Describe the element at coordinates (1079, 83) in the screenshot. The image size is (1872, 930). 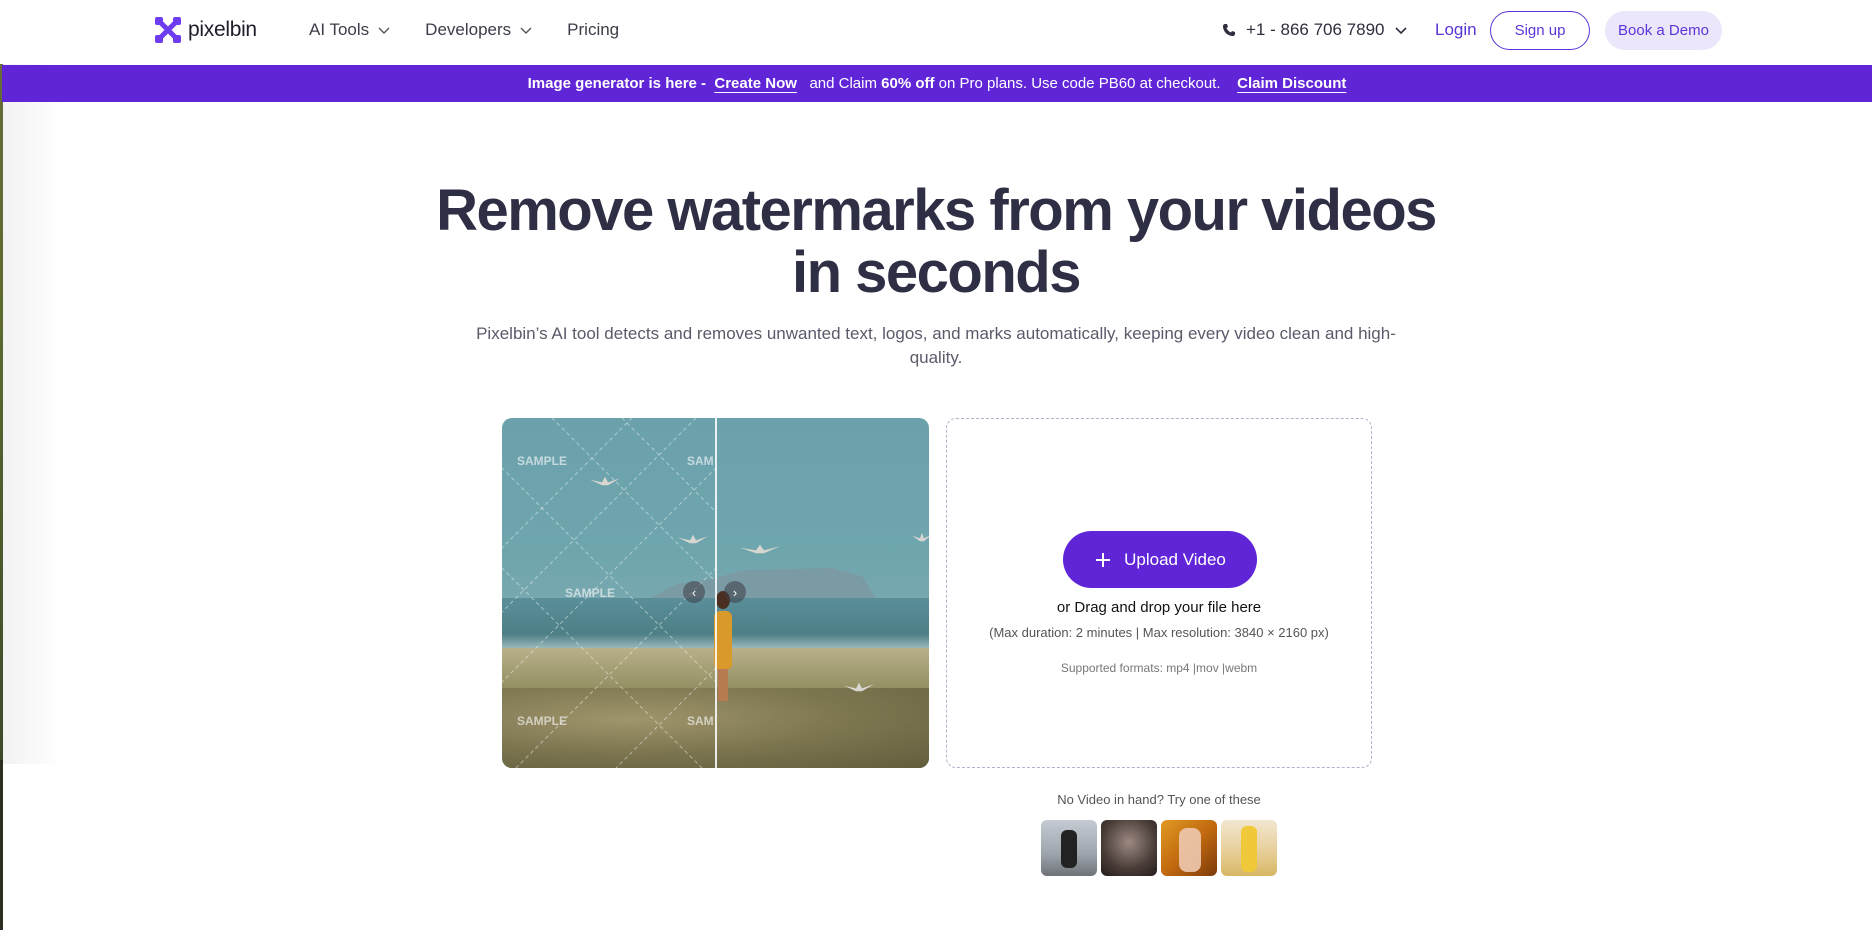
I see `banner-text-2: on Pro plans. Use code PB60 at checkout.` at that location.